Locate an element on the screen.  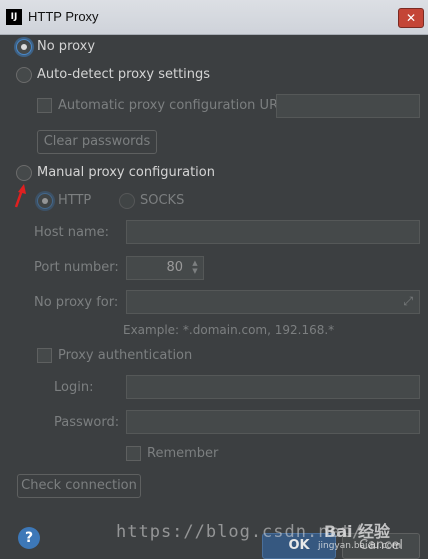
pac-url-input is located at coordinates (348, 106).